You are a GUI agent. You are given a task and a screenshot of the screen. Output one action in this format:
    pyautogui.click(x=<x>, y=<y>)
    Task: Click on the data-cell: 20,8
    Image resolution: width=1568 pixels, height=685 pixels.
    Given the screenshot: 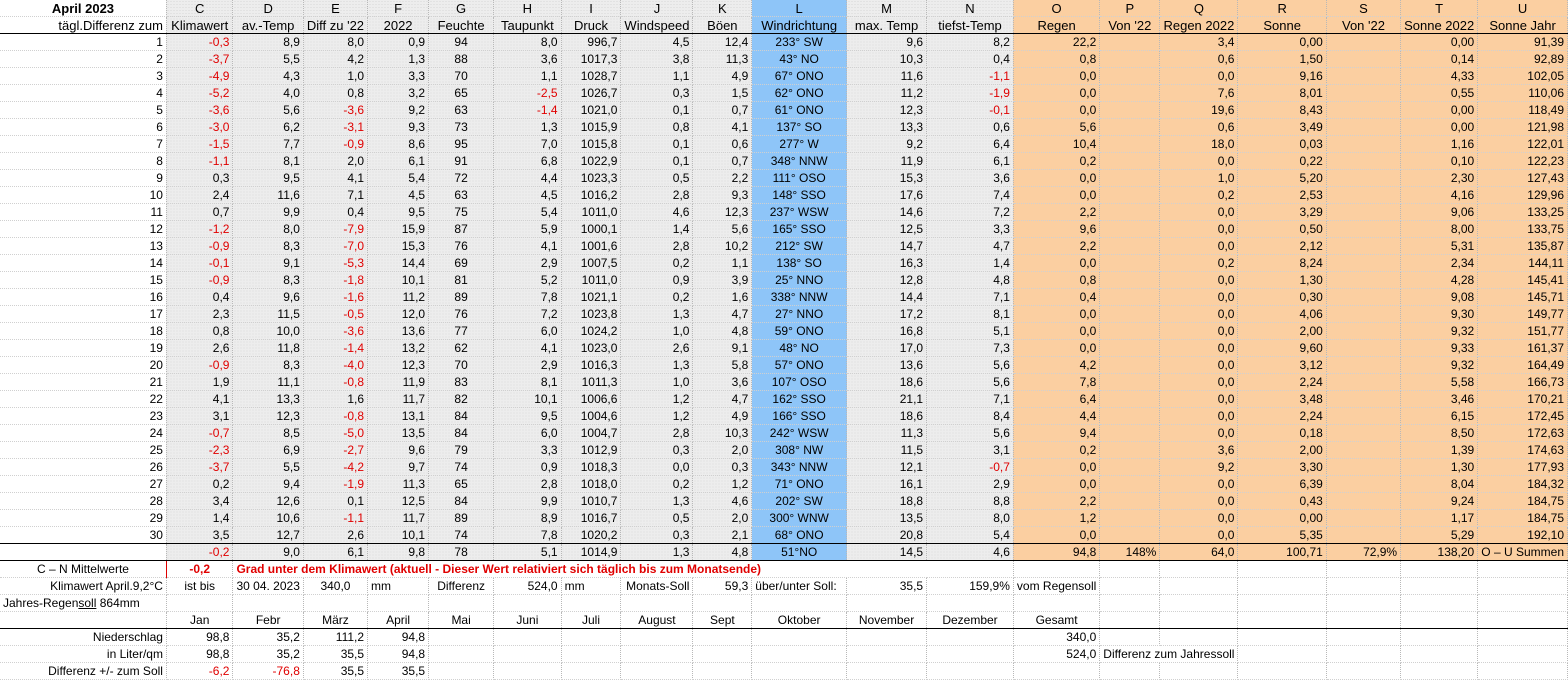 What is the action you would take?
    pyautogui.click(x=887, y=535)
    